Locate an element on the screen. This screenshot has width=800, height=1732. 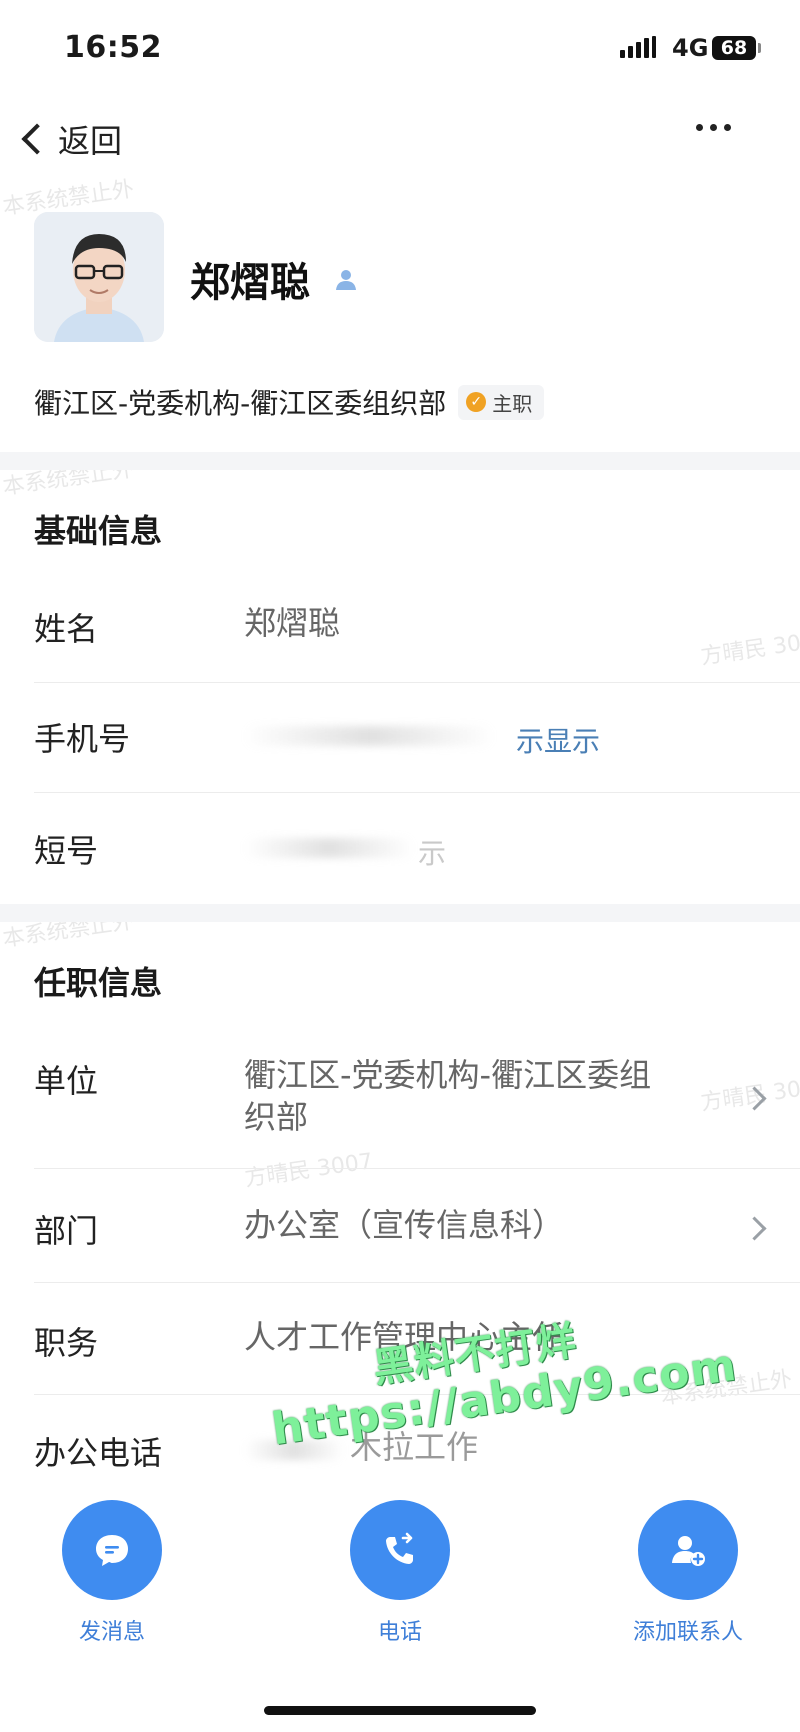
check-badge-icon: ✓ is located at coordinates (476, 402).